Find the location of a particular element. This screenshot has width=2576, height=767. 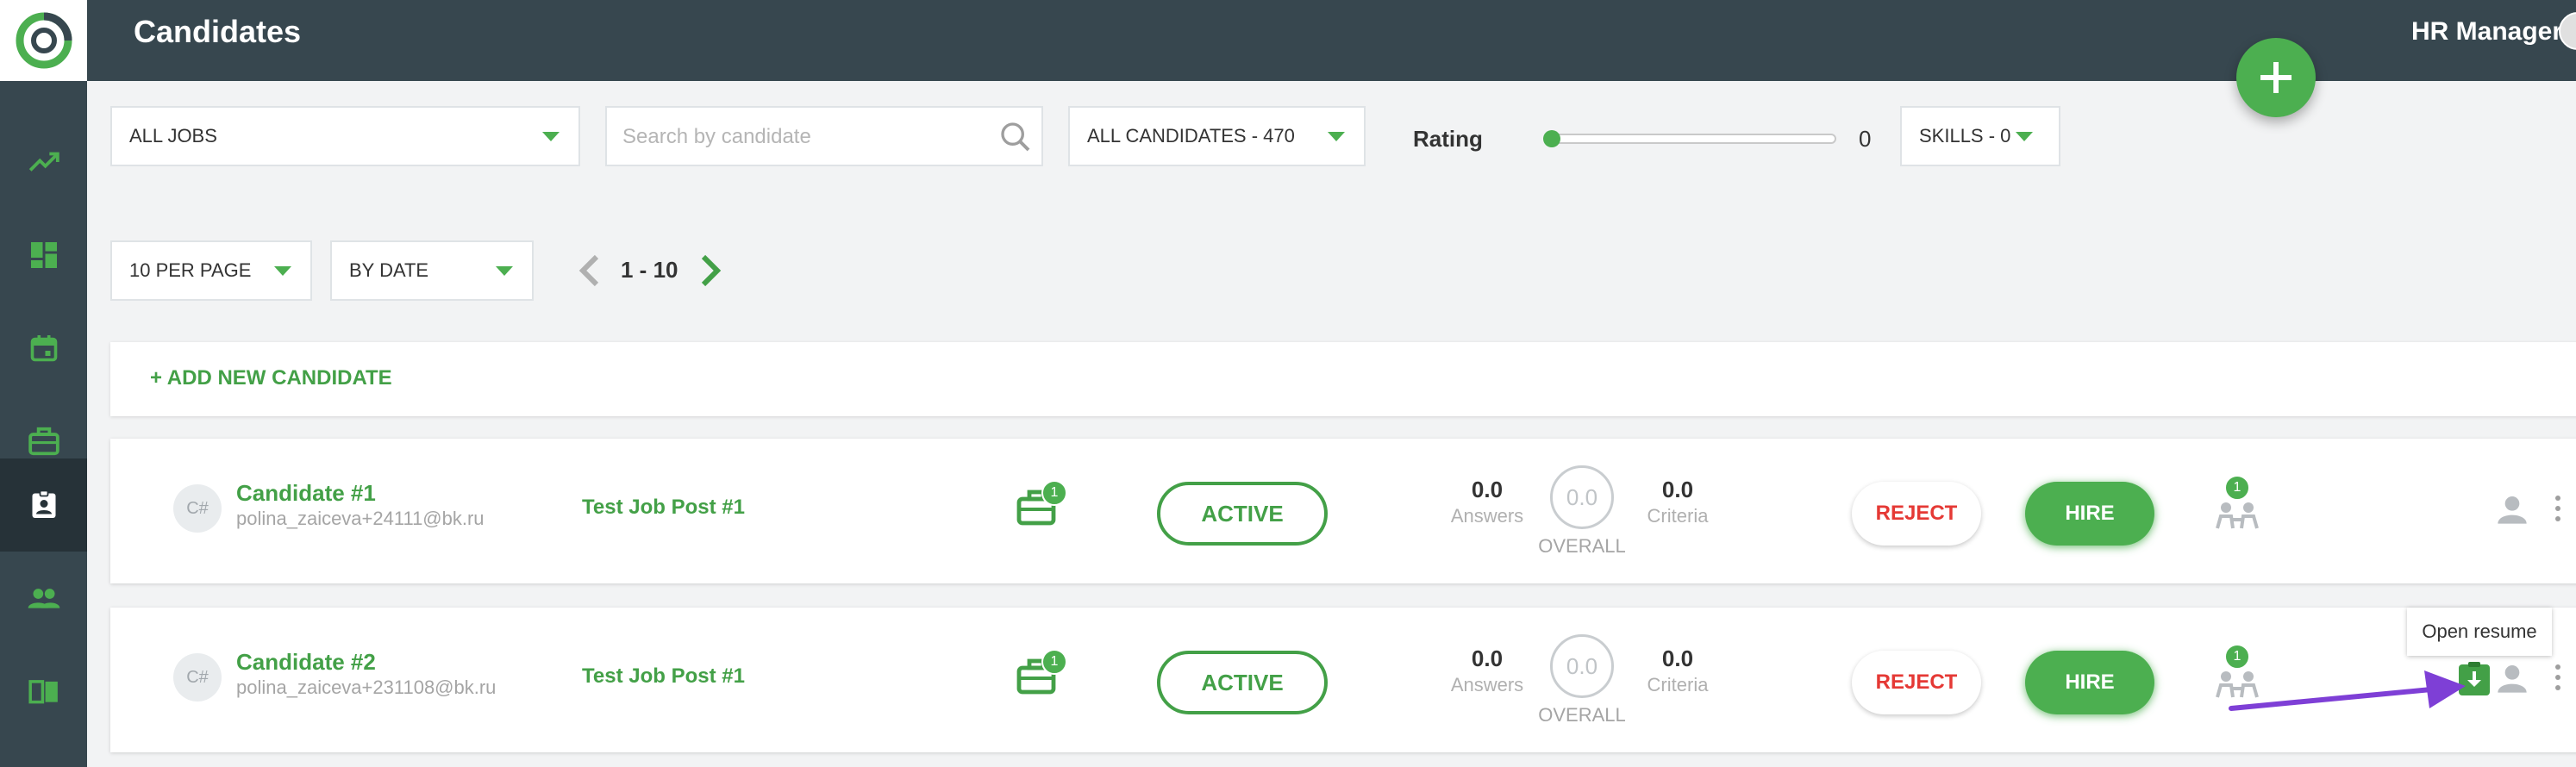

chevron-right-icon is located at coordinates (712, 270).